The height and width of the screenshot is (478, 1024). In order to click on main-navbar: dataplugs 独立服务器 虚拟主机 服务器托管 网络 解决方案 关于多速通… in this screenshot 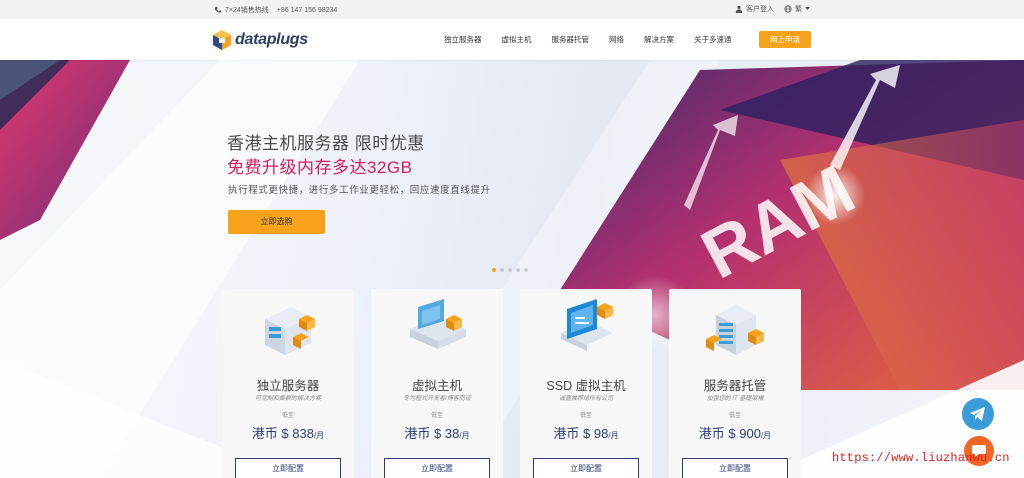, I will do `click(512, 39)`.